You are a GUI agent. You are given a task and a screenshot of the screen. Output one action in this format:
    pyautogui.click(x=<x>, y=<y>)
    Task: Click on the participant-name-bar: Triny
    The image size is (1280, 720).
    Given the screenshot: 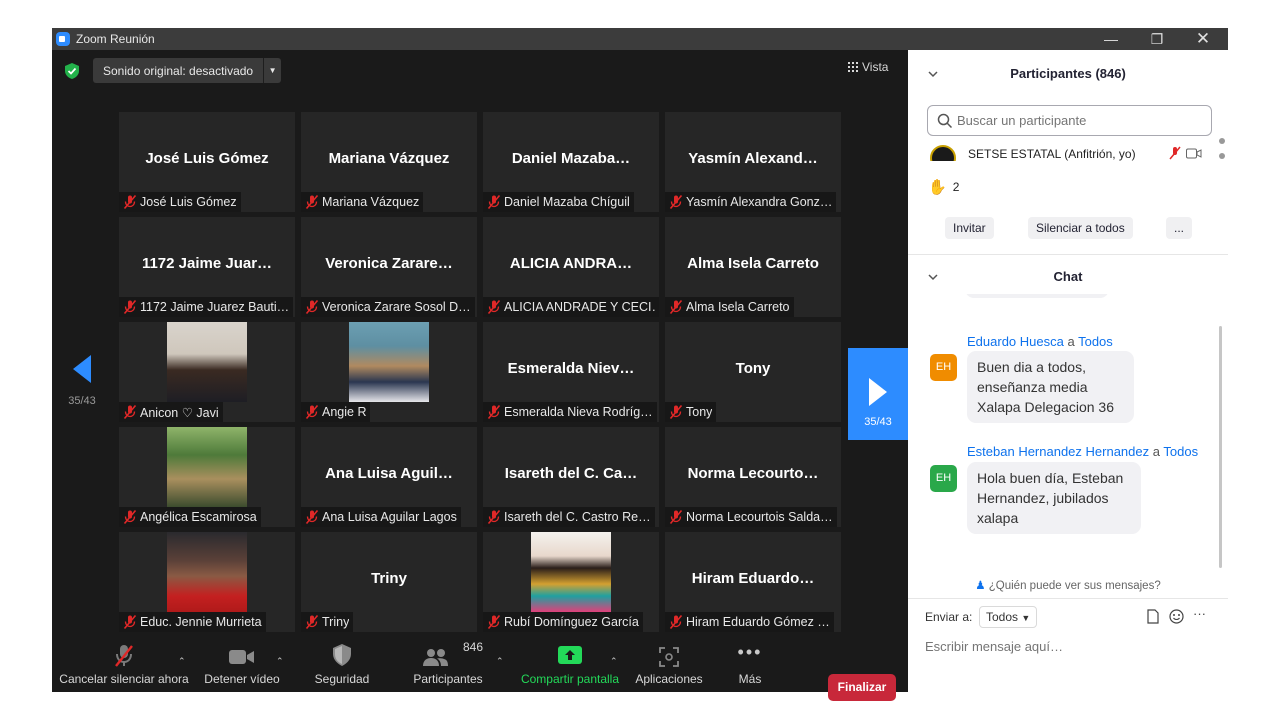 What is the action you would take?
    pyautogui.click(x=327, y=622)
    